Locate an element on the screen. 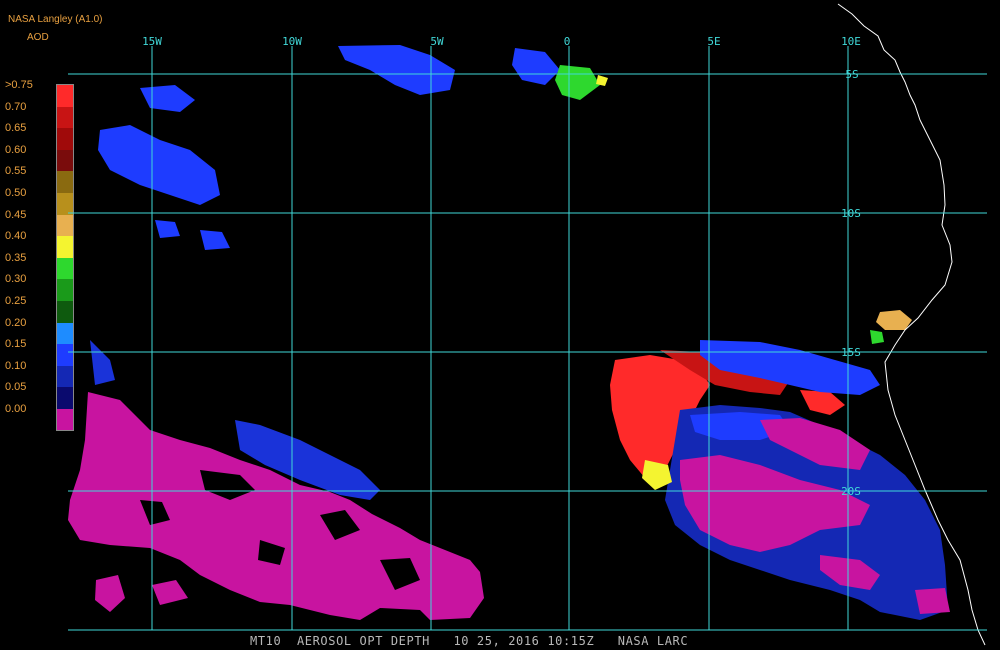  lon-label-5e: 5E is located at coordinates (713, 41).